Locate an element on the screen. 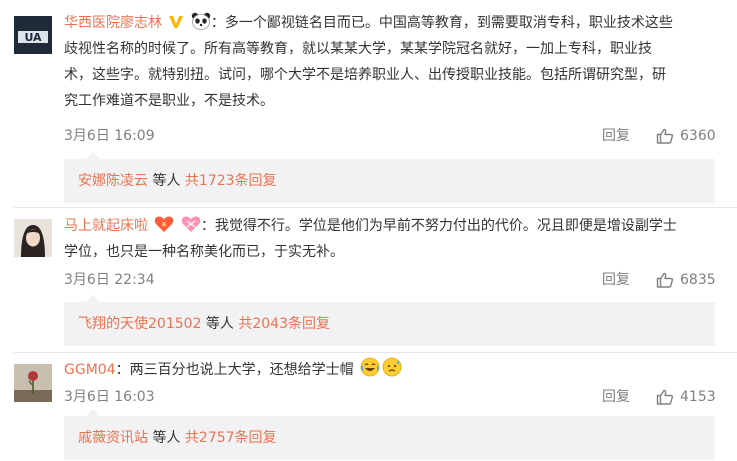 This screenshot has height=461, width=737. reply-total: 共2757条回复 is located at coordinates (231, 438).